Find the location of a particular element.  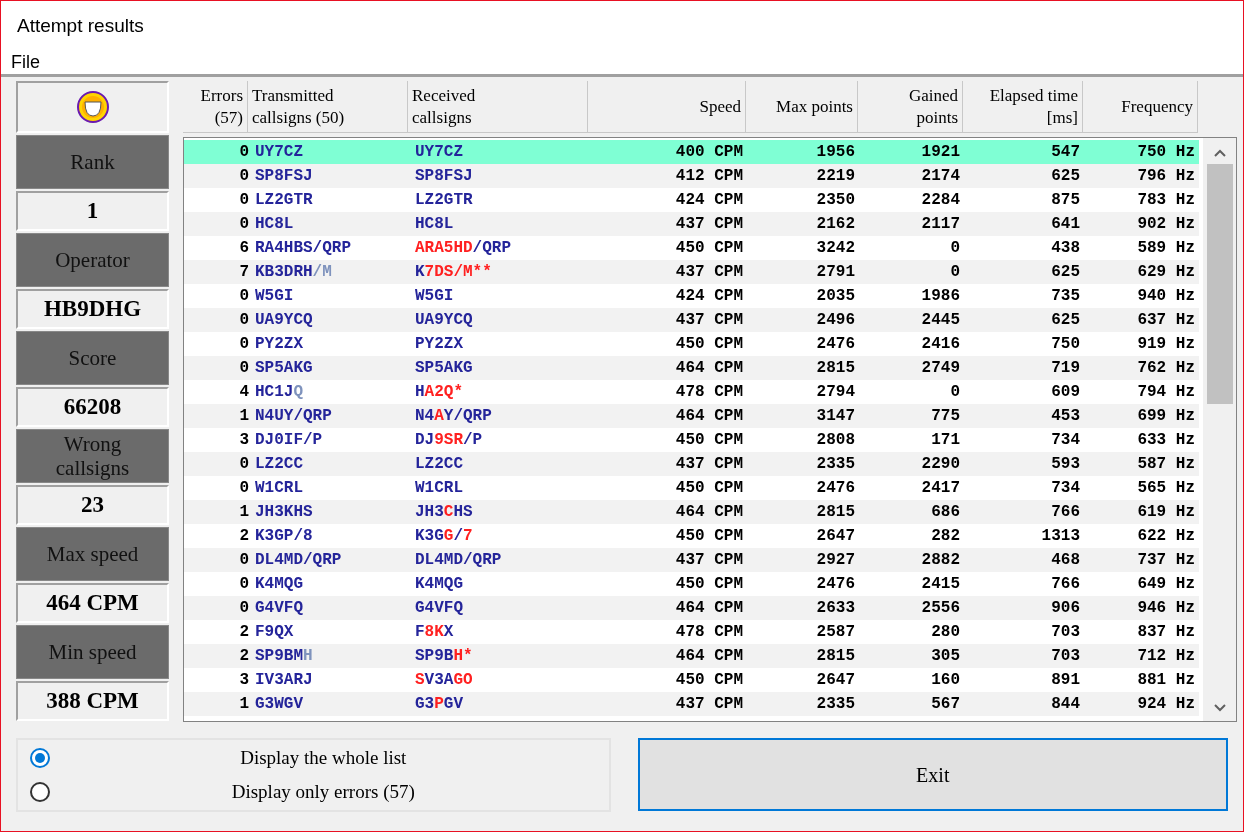

menu-item: File is located at coordinates (25, 62).